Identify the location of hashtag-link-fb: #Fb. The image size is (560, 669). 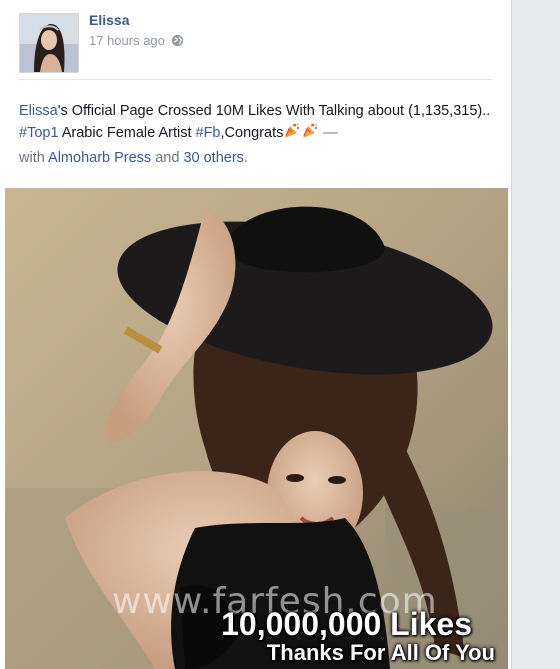
(208, 133).